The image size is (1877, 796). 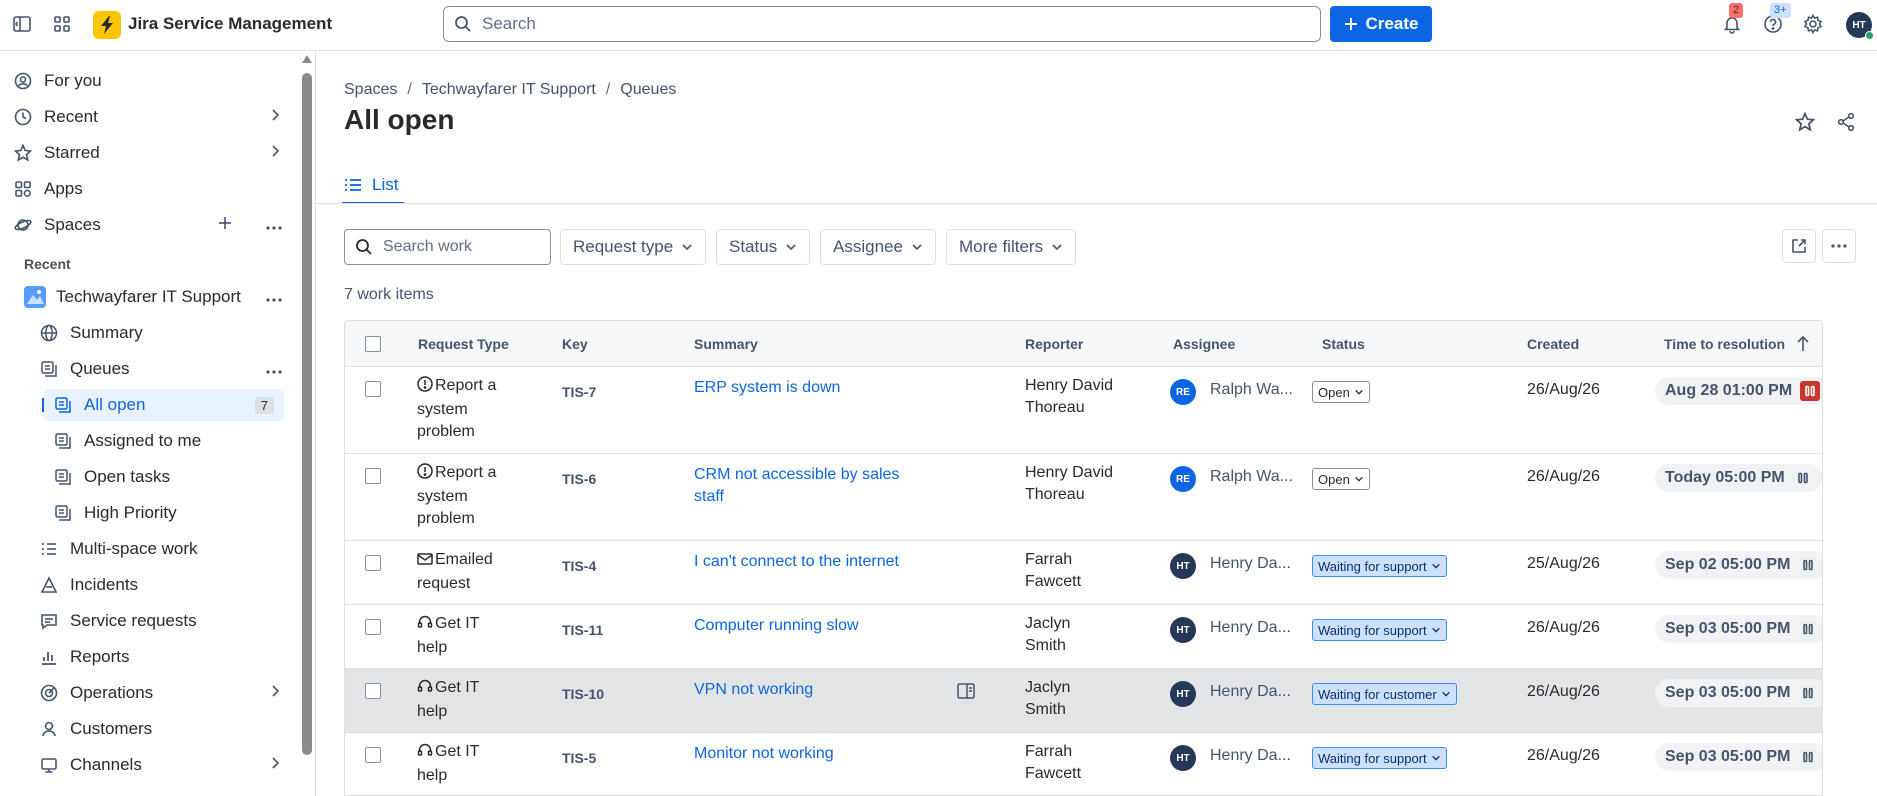 What do you see at coordinates (147, 153) in the screenshot?
I see `sidebar-item-starred: Starred` at bounding box center [147, 153].